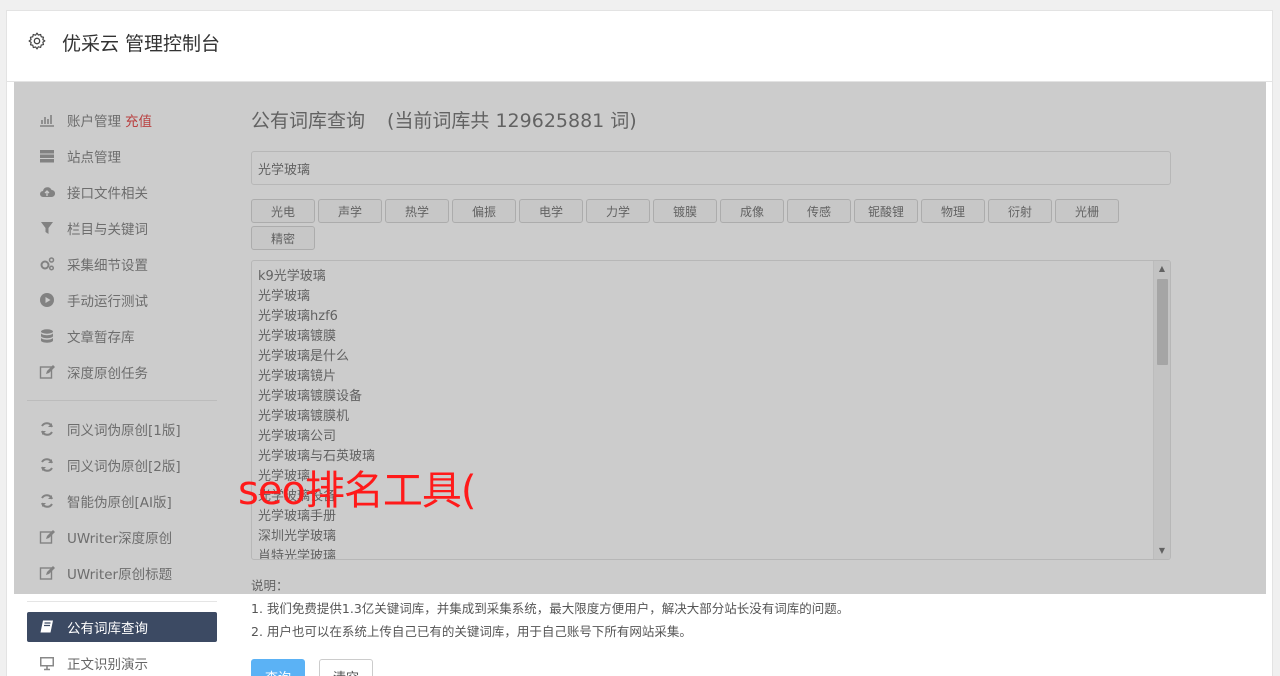  I want to click on sidebar-item-label: 公有词库查询, so click(107, 629).